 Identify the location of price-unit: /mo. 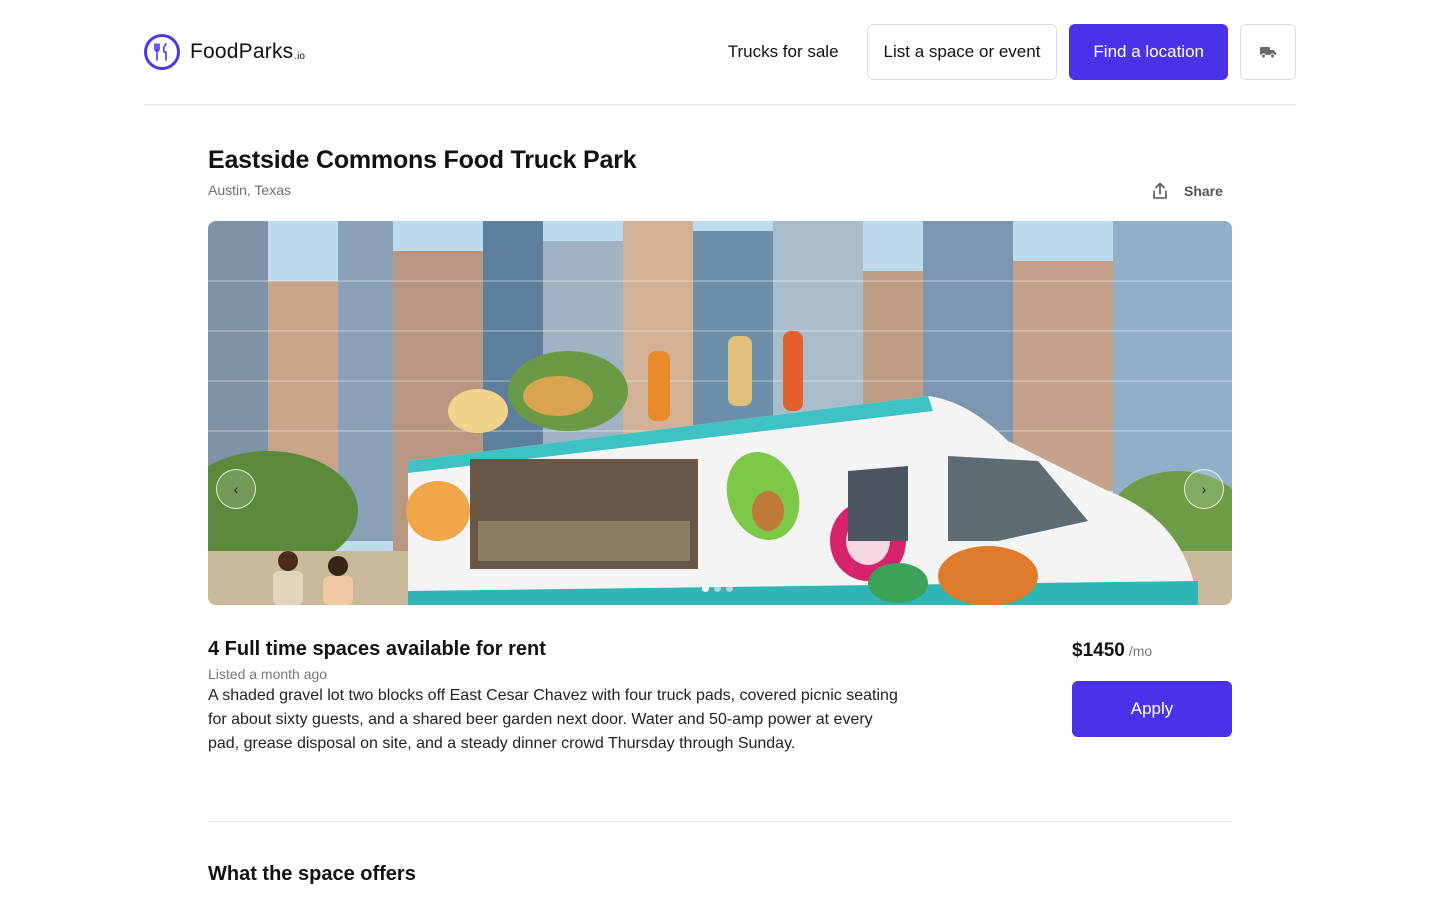
(1140, 651).